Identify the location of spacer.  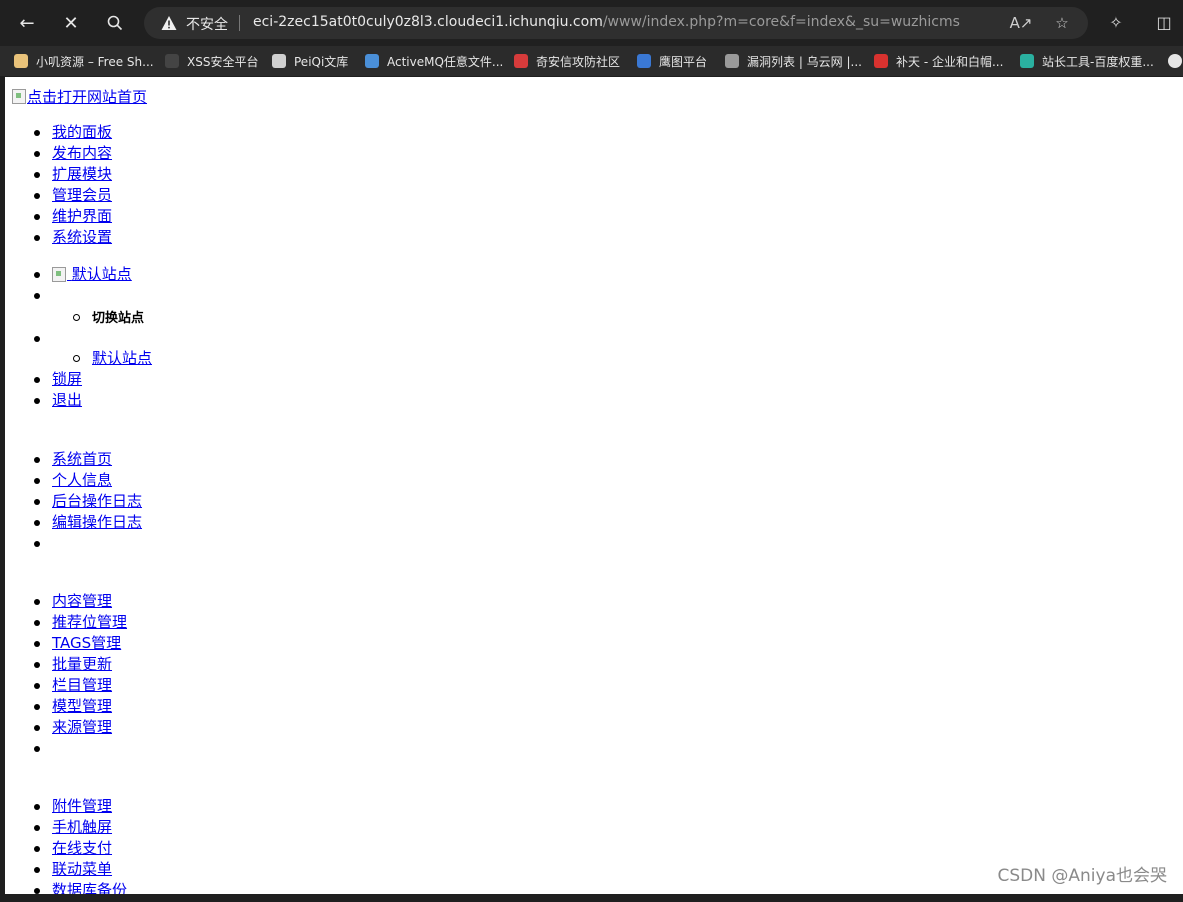
(78, 338).